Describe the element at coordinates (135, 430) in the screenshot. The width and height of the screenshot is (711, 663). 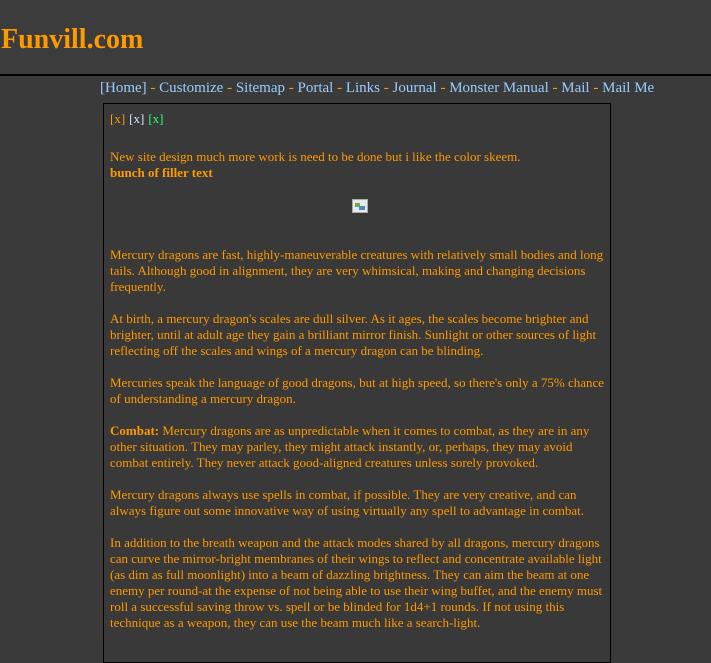
I see `combat-label: Combat:` at that location.